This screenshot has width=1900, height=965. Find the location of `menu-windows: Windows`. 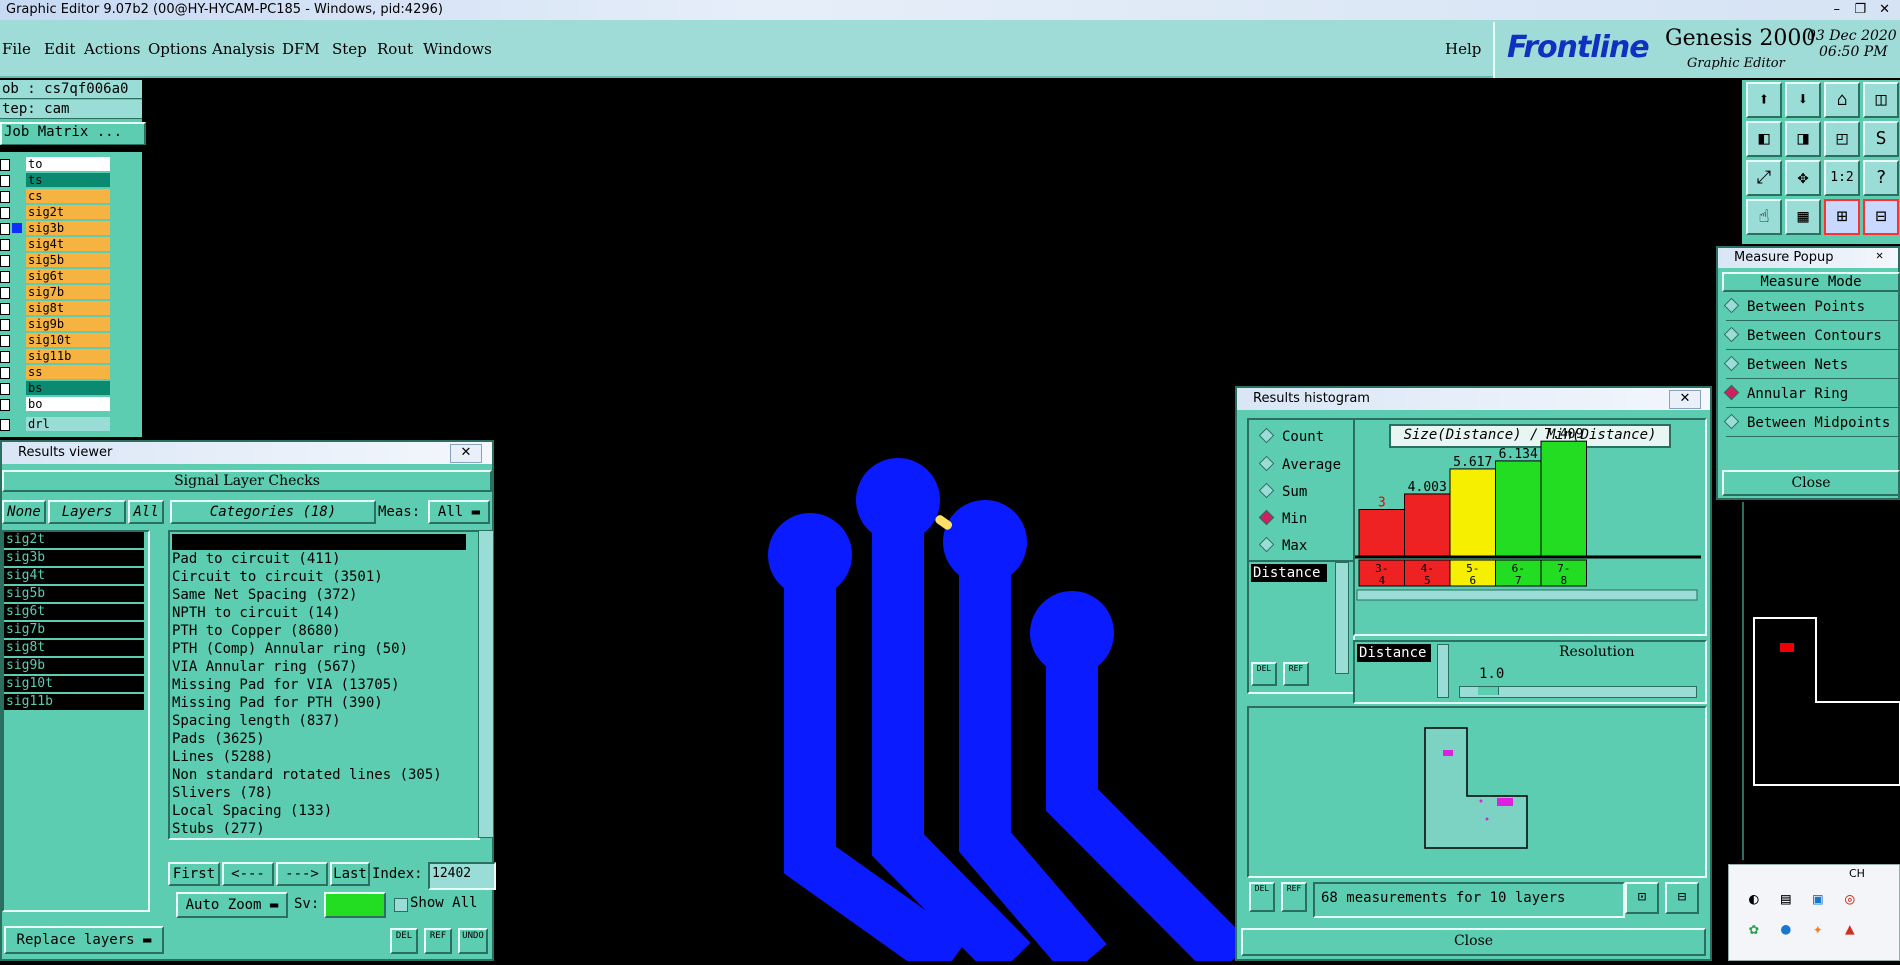

menu-windows: Windows is located at coordinates (457, 49).